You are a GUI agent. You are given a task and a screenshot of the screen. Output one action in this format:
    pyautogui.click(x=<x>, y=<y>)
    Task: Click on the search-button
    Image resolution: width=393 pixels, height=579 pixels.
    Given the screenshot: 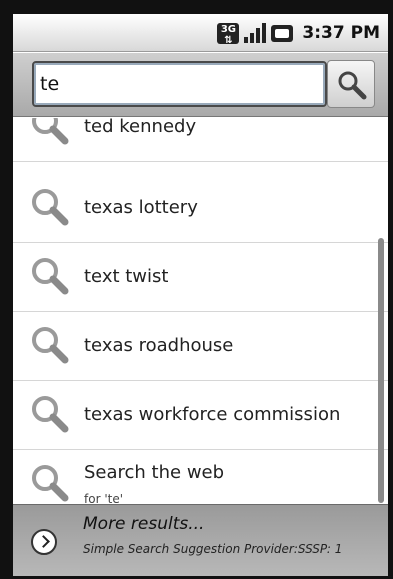 What is the action you would take?
    pyautogui.click(x=351, y=84)
    